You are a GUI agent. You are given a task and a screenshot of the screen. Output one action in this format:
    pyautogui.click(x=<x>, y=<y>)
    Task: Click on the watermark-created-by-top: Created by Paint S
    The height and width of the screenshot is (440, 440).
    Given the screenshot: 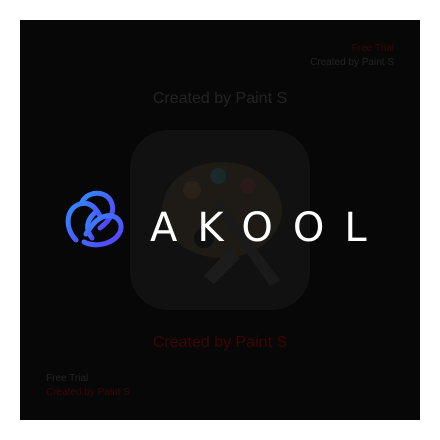 What is the action you would take?
    pyautogui.click(x=352, y=62)
    